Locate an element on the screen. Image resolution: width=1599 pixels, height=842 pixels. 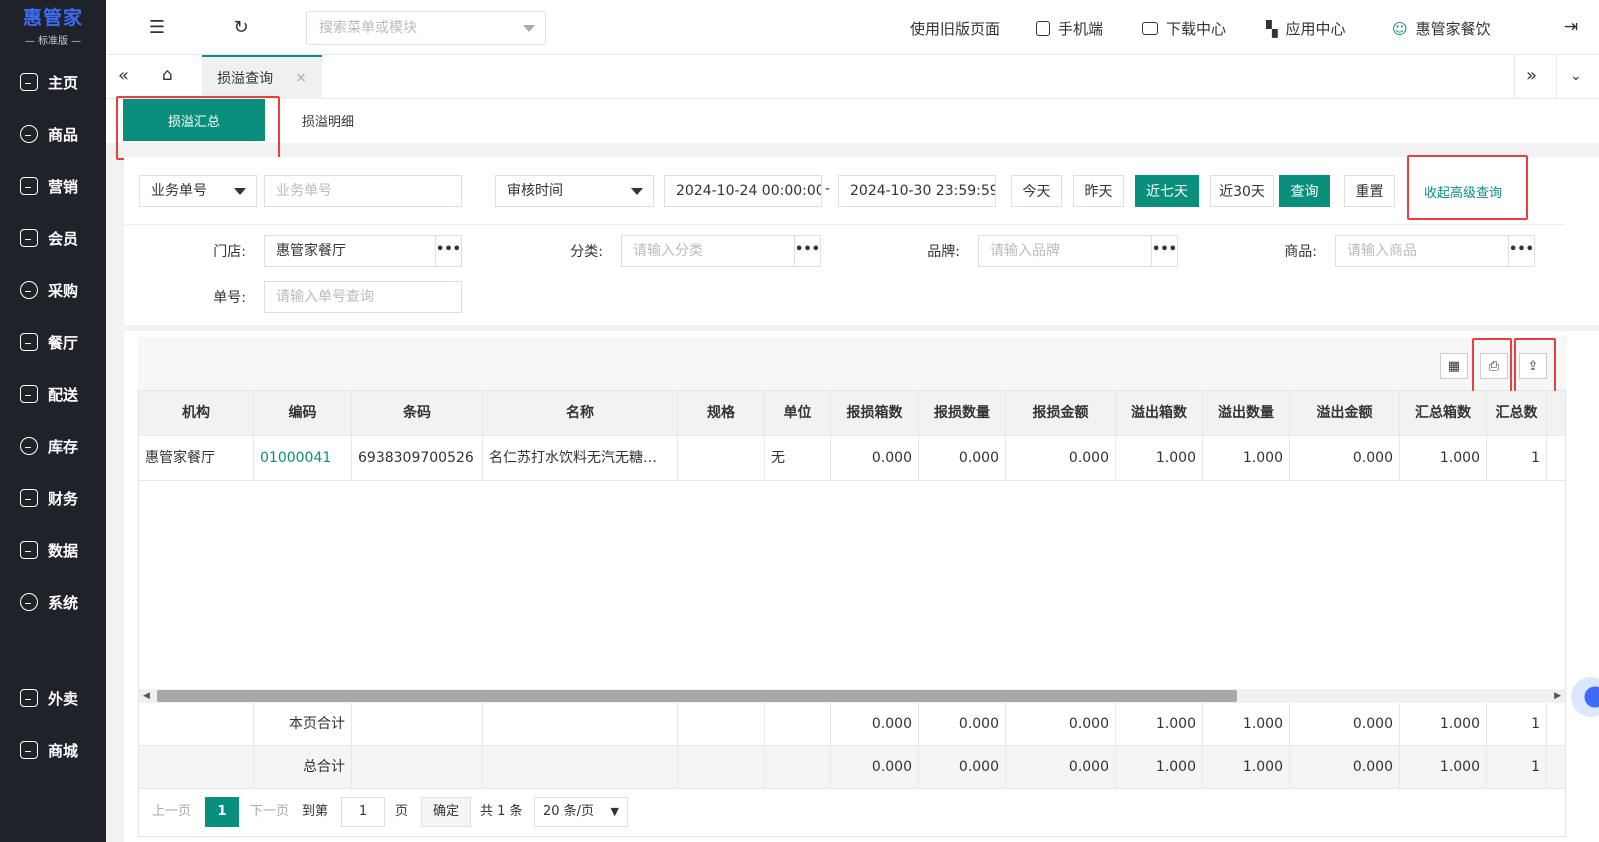
table-cell: 总合计 is located at coordinates (303, 767).